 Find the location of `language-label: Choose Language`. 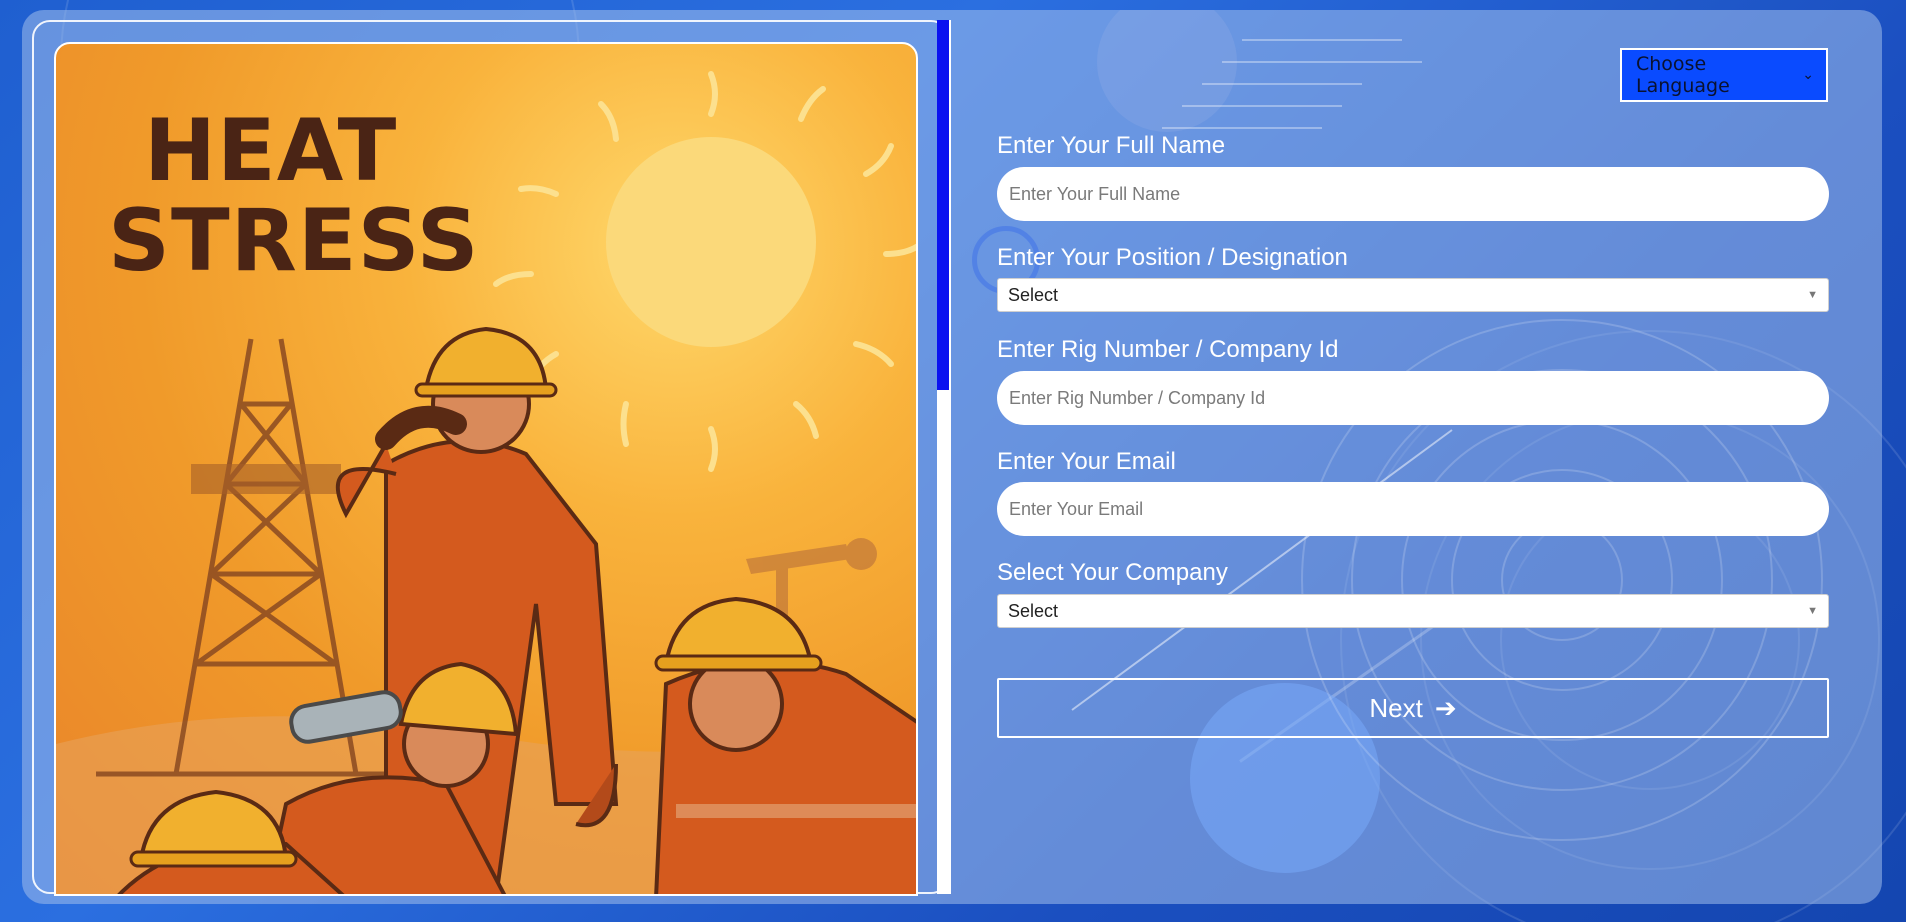

language-label: Choose Language is located at coordinates (1683, 75).